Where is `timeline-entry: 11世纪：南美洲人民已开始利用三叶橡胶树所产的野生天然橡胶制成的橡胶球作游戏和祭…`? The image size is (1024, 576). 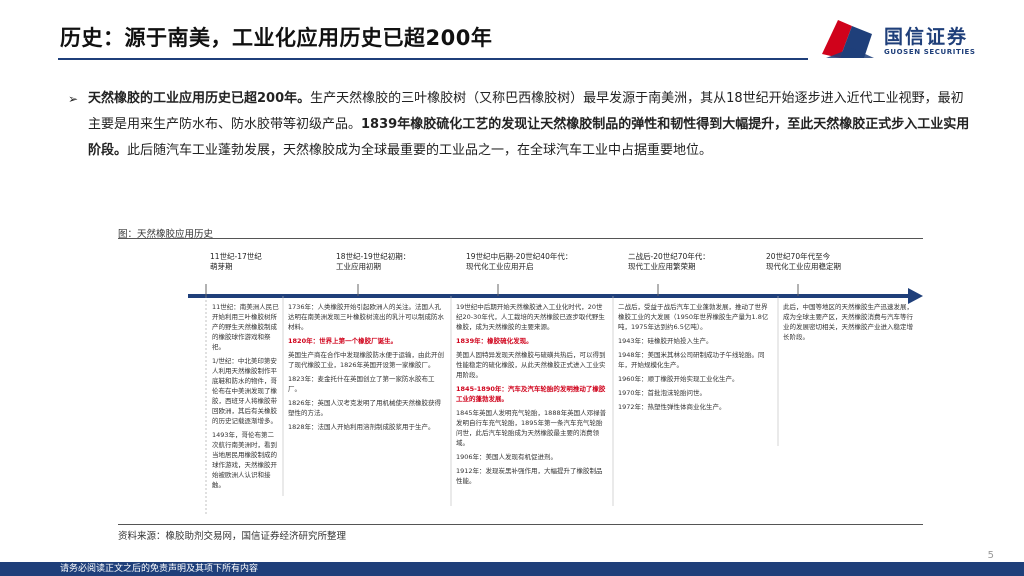 timeline-entry: 11世纪：南美洲人民已开始利用三叶橡胶树所产的野生天然橡胶制成的橡胶球作游戏和祭… is located at coordinates (245, 327).